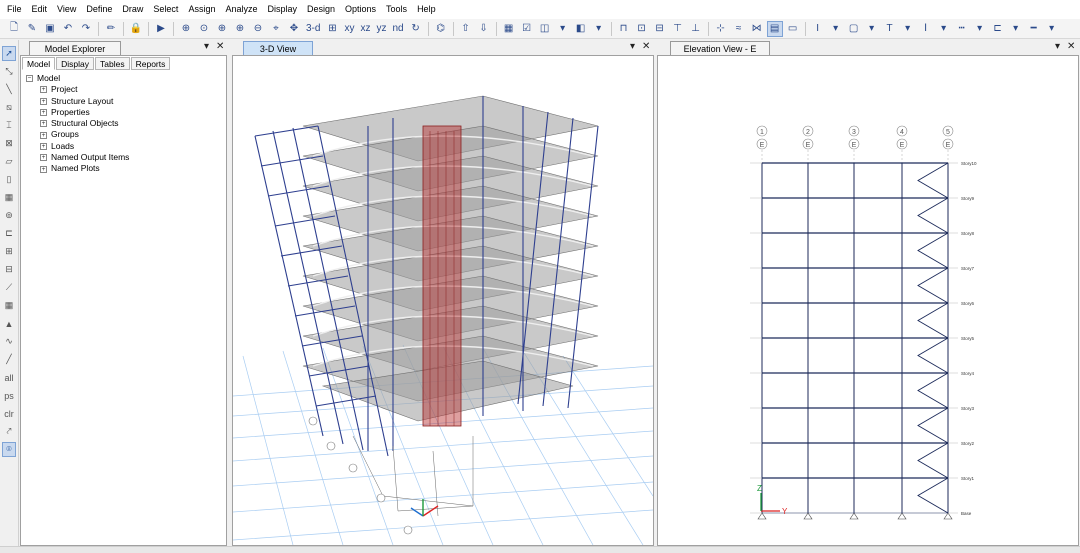 This screenshot has width=1080, height=553. I want to click on menu-options: Options, so click(360, 9).